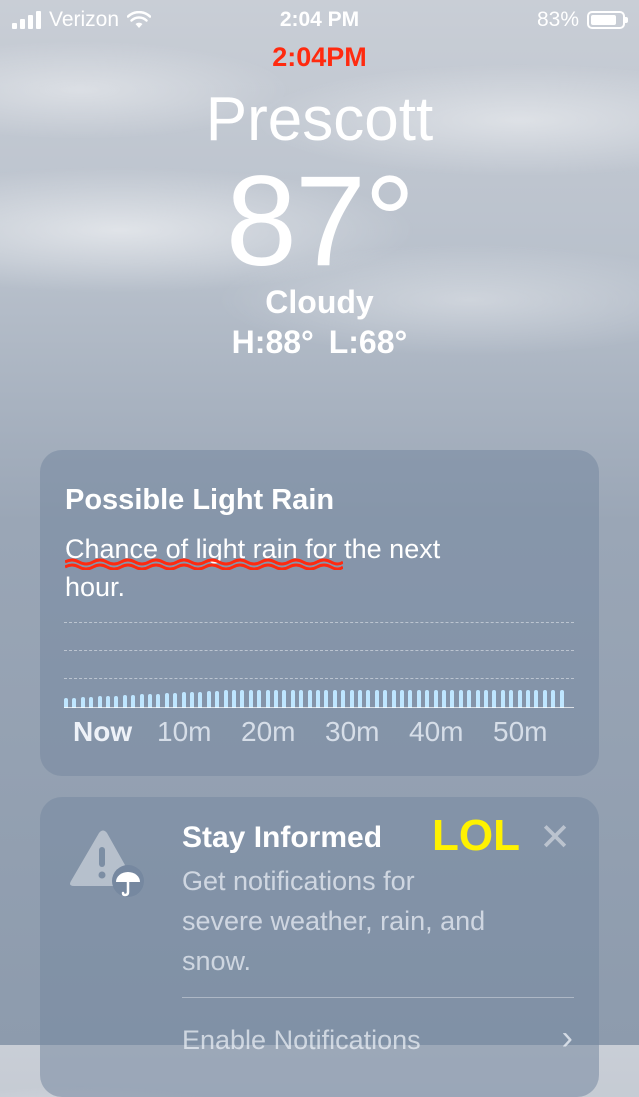  Describe the element at coordinates (319, 667) in the screenshot. I see `precipitation-chart` at that location.